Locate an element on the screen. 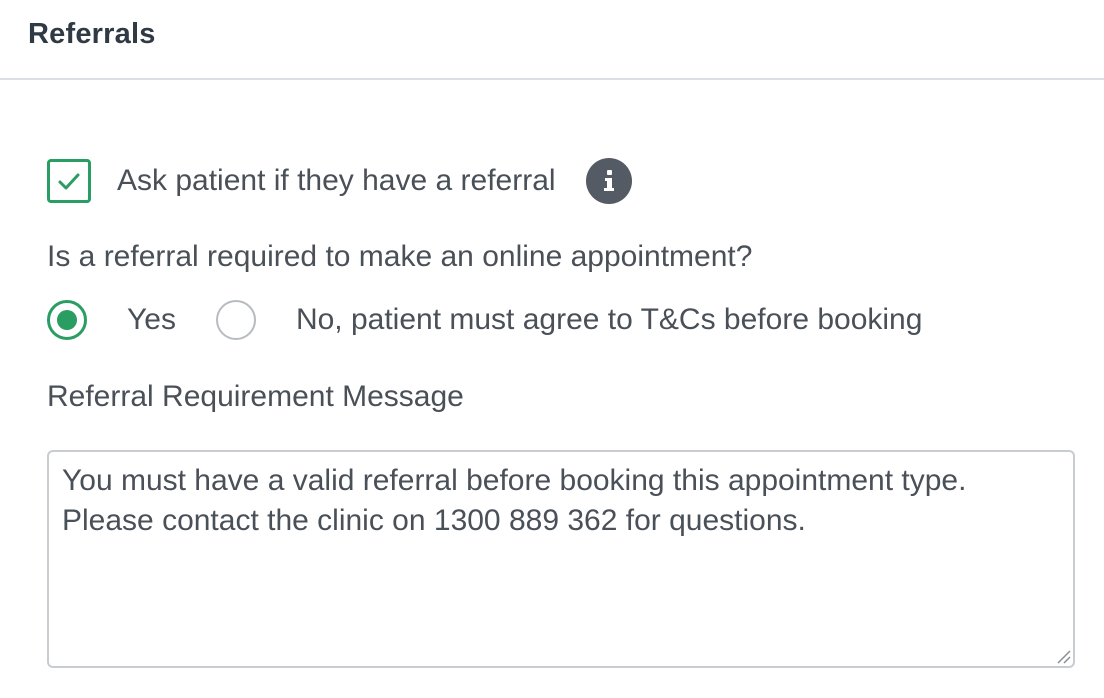 This screenshot has height=698, width=1104. ask-referral-row: Ask patient if they have a referral is located at coordinates (339, 181).